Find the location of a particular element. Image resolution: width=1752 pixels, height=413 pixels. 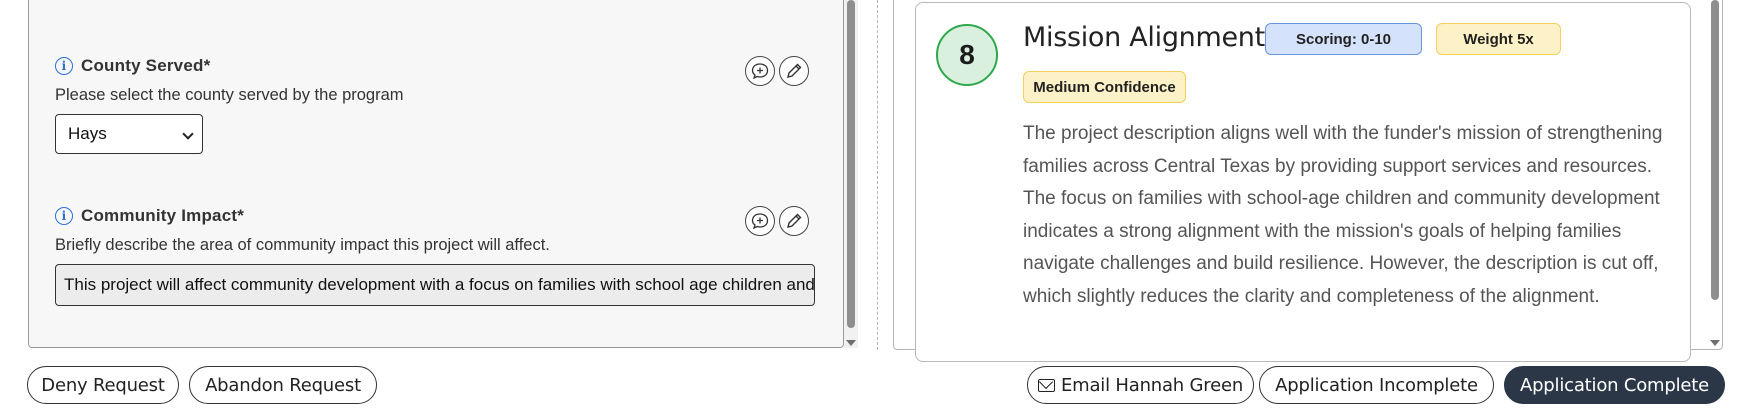

chevron-down-icon is located at coordinates (188, 134).